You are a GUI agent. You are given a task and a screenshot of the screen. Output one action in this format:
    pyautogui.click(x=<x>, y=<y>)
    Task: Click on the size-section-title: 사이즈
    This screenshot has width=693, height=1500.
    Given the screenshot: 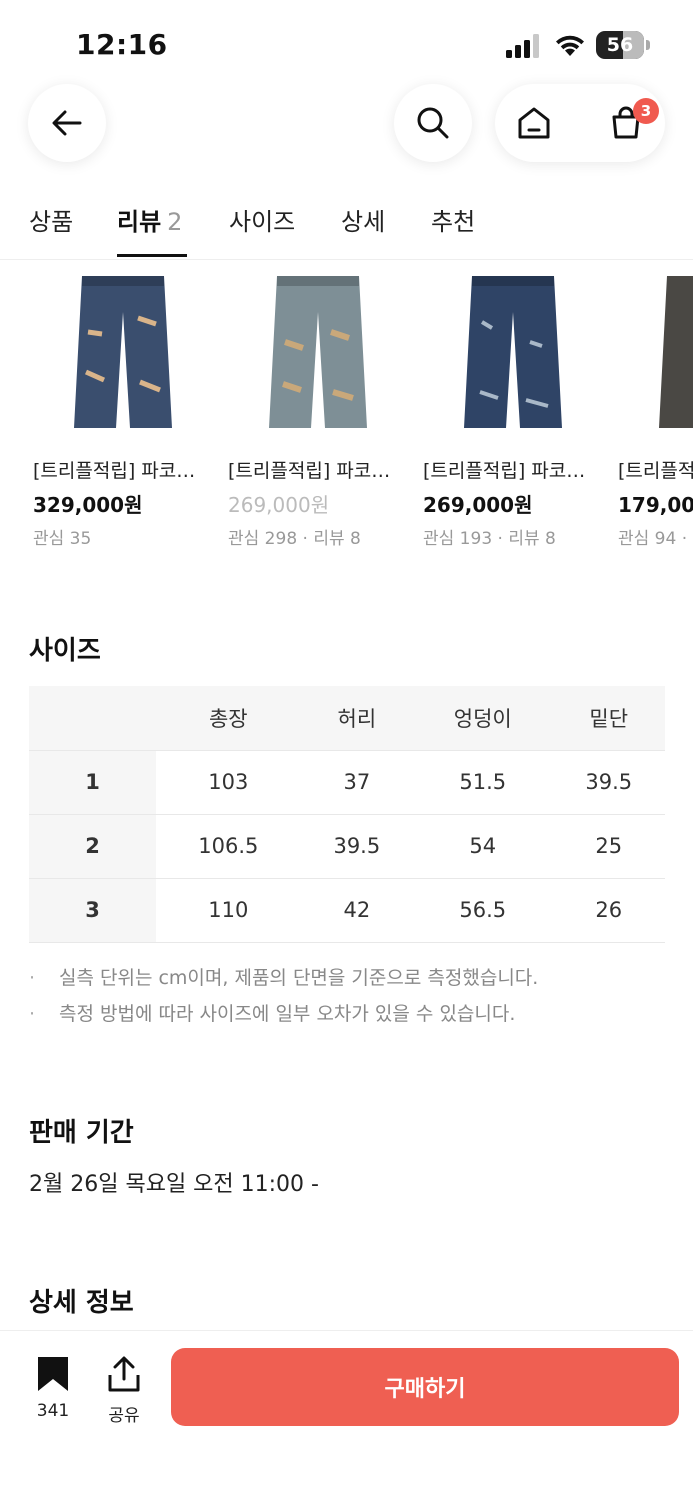 What is the action you would take?
    pyautogui.click(x=65, y=651)
    